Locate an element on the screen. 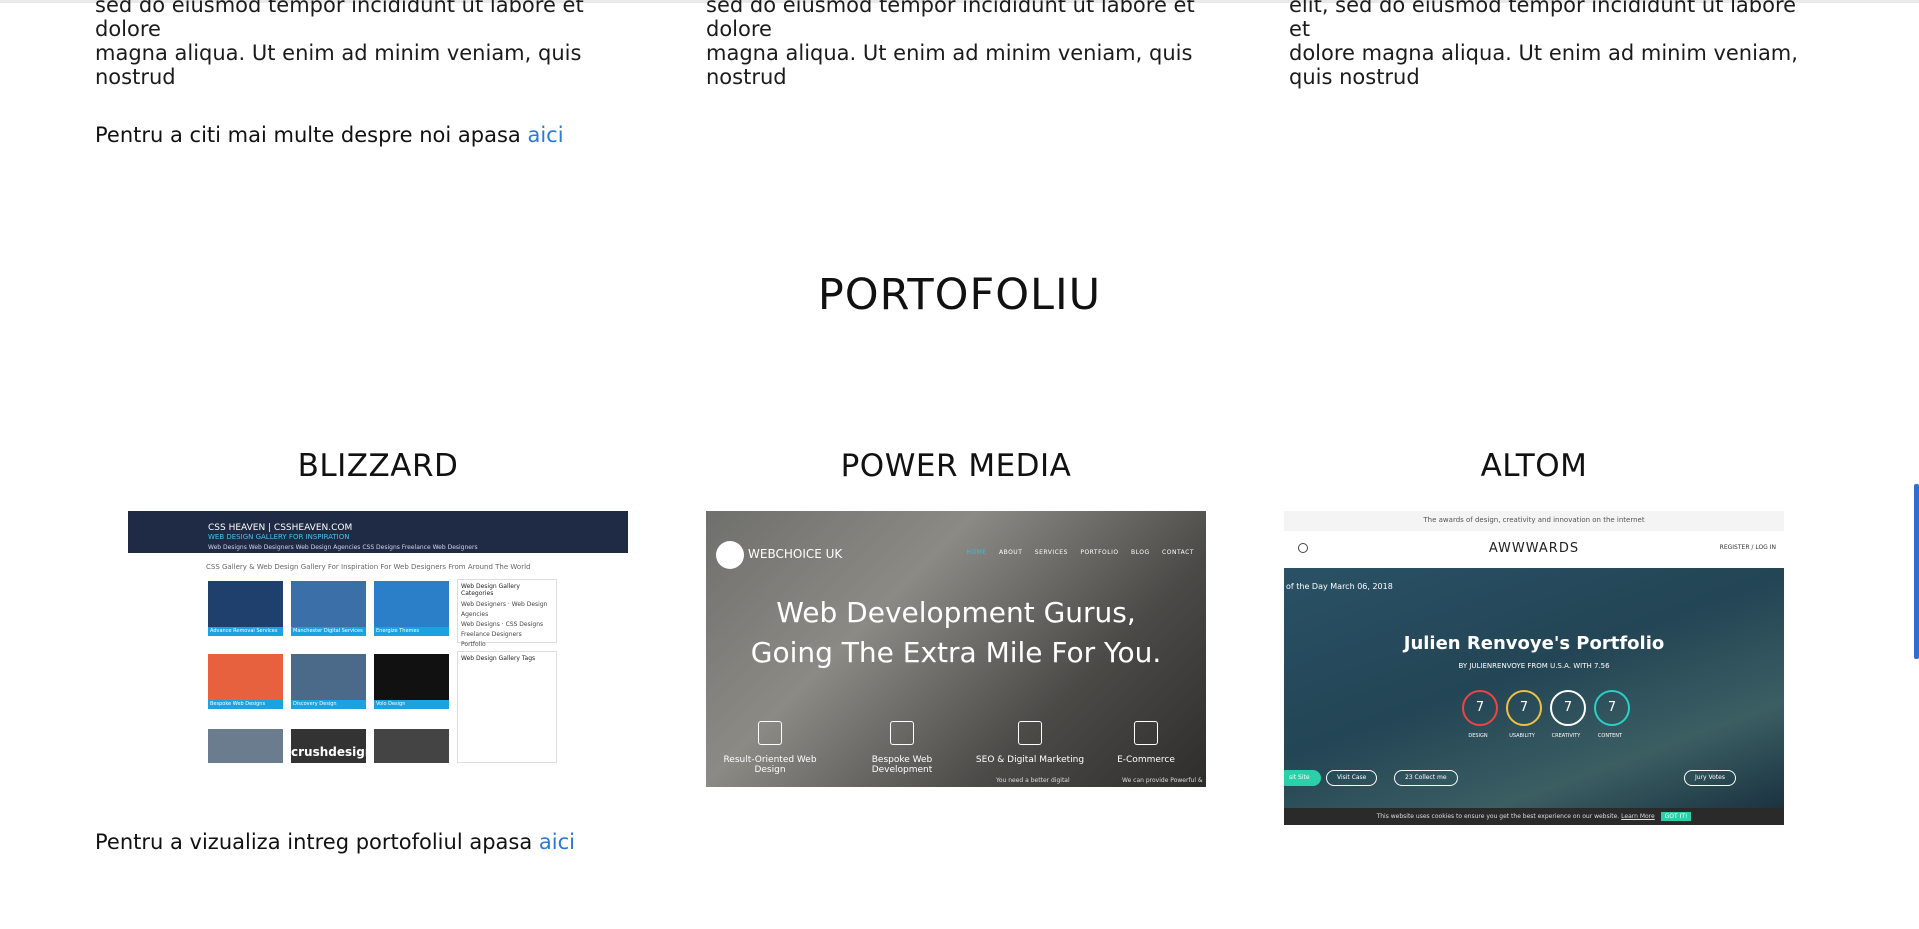 The image size is (1919, 929). score-creativity: 7 is located at coordinates (1568, 708).